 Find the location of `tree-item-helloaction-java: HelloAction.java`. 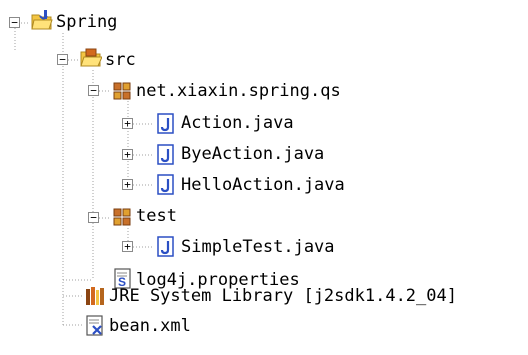

tree-item-helloaction-java: HelloAction.java is located at coordinates (263, 185).